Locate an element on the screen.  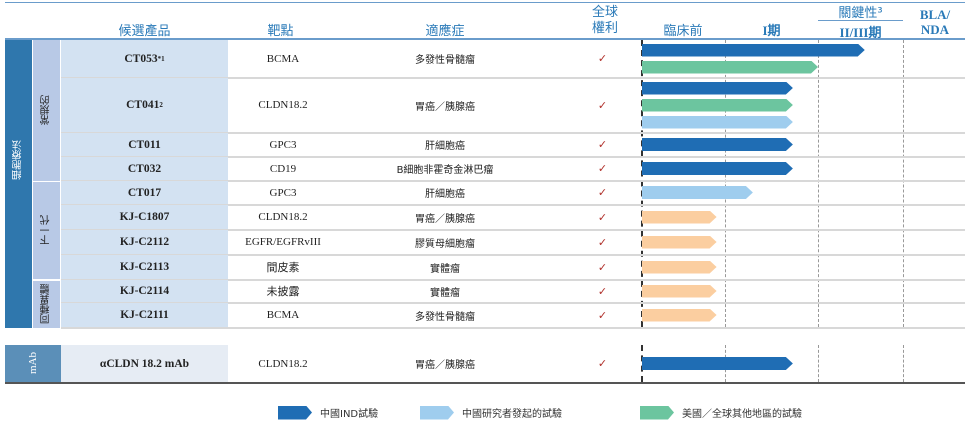
group-cell-therapy-label: 細胞療法 is located at coordinates (18, 160).